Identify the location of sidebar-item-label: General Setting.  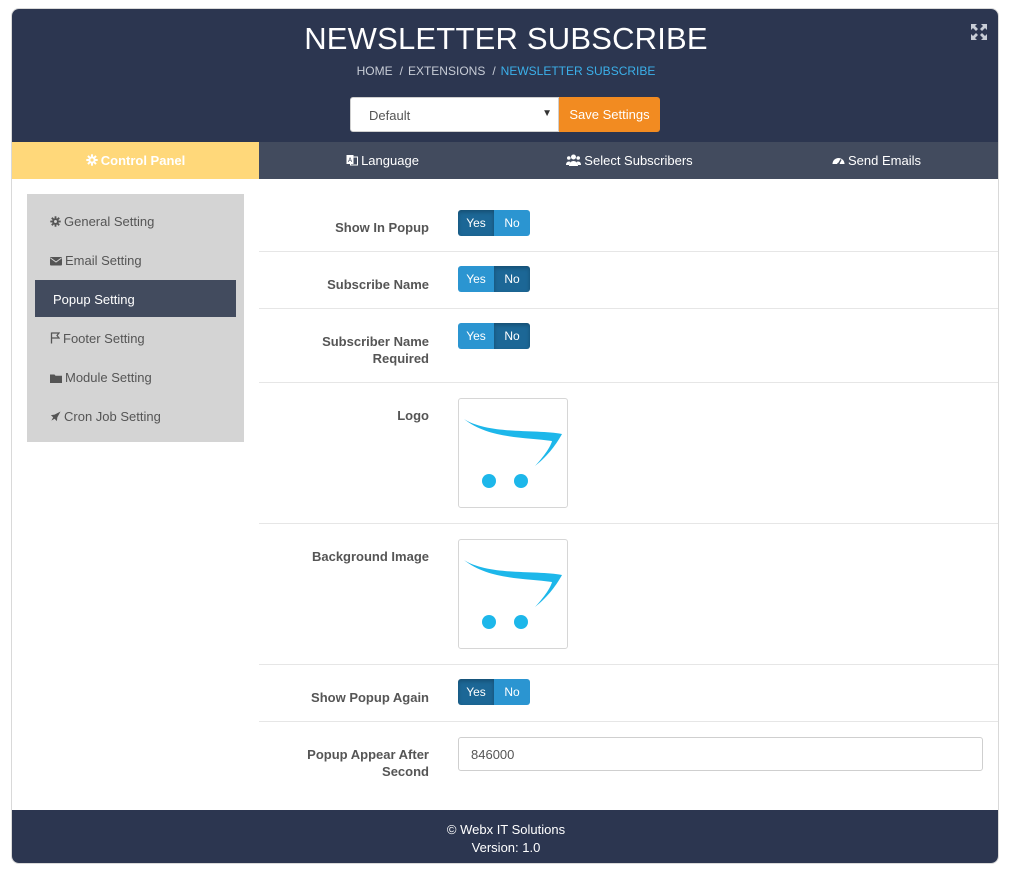
(109, 221).